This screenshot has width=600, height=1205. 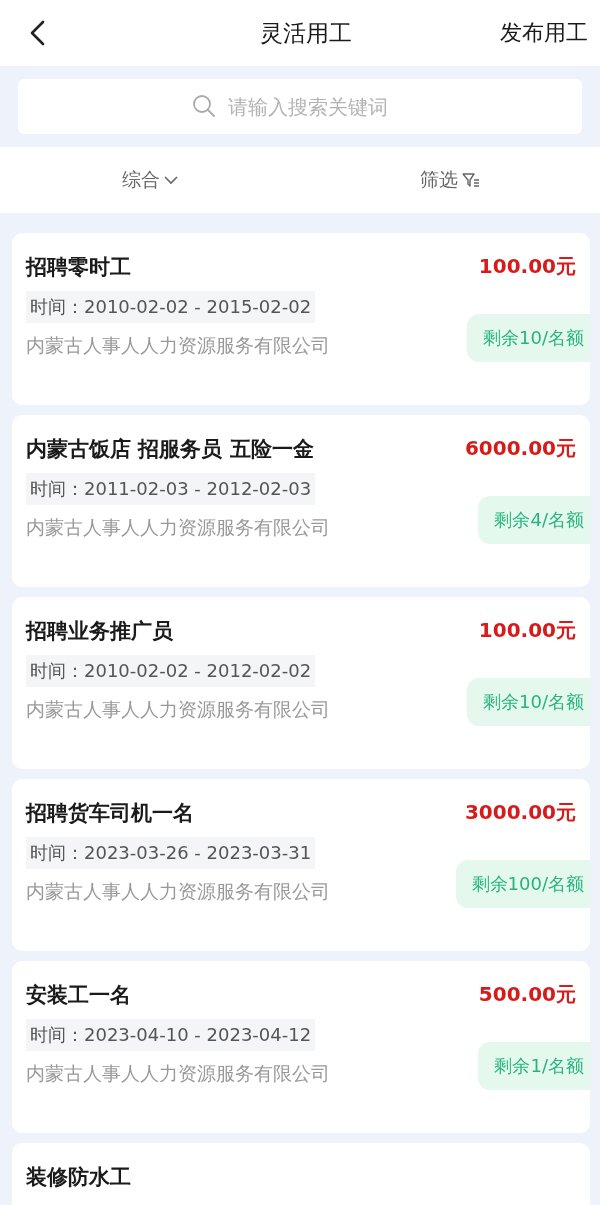 What do you see at coordinates (171, 180) in the screenshot?
I see `chevron-down-icon` at bounding box center [171, 180].